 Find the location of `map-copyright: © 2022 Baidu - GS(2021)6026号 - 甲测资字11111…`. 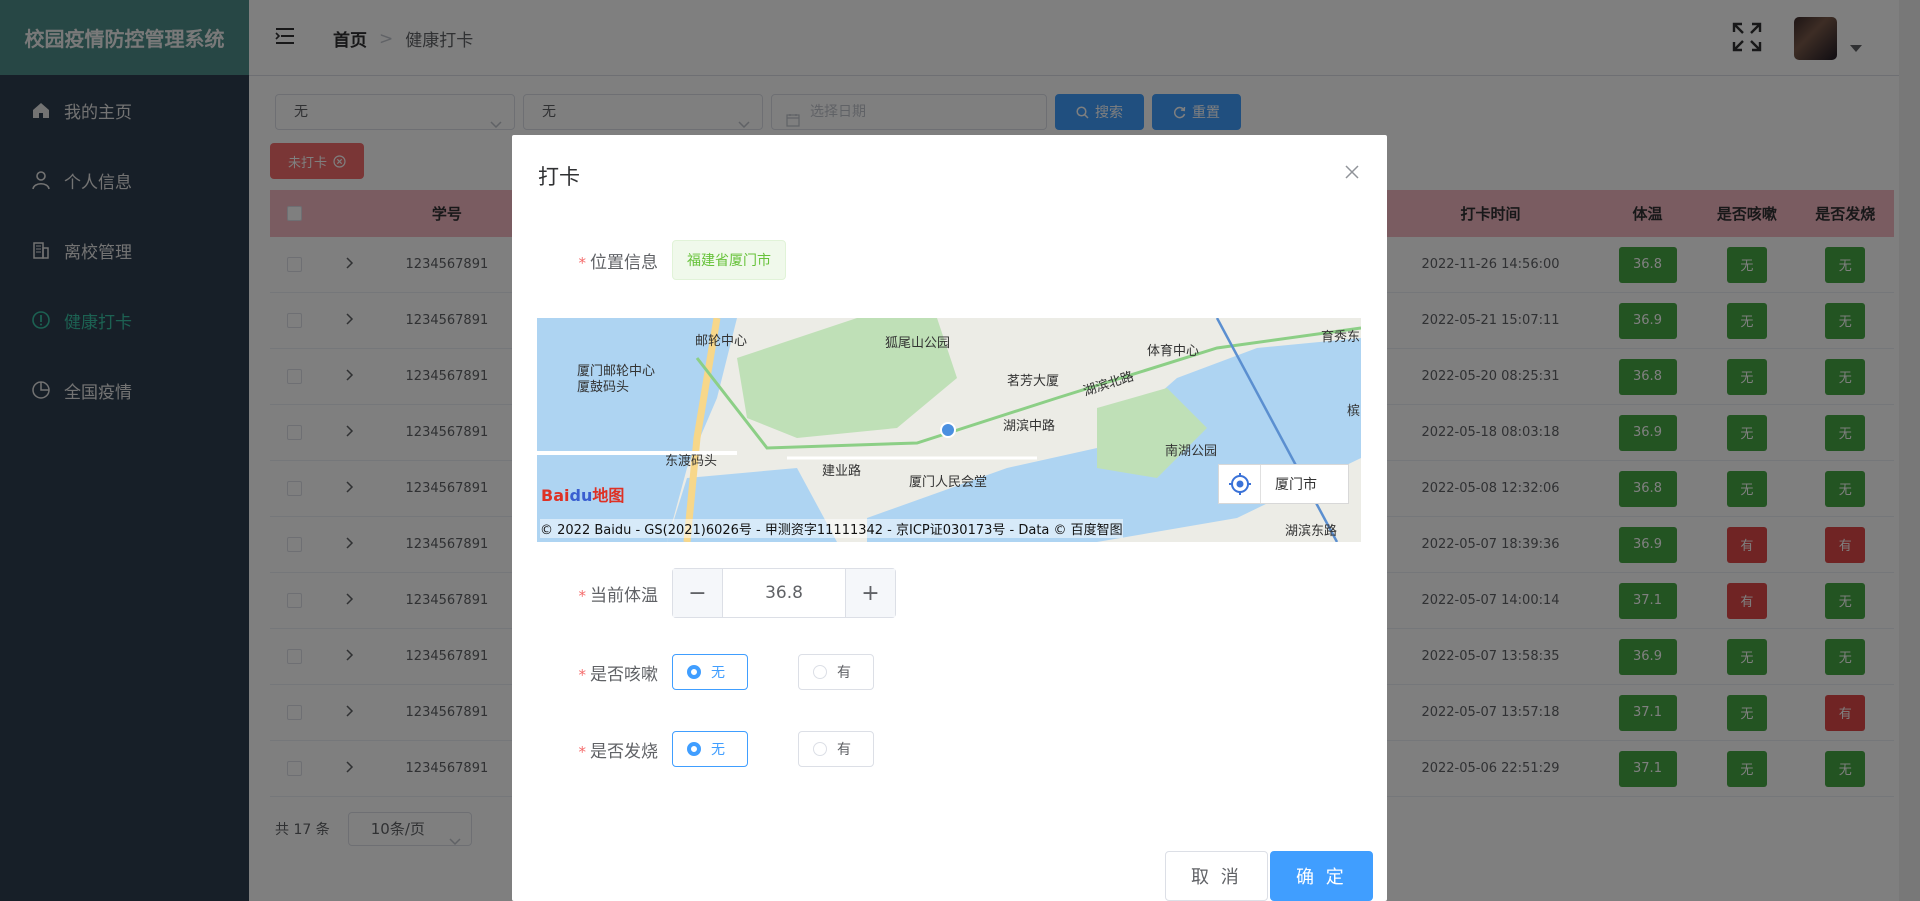

map-copyright: © 2022 Baidu - GS(2021)6026号 - 甲测资字11111… is located at coordinates (831, 528).